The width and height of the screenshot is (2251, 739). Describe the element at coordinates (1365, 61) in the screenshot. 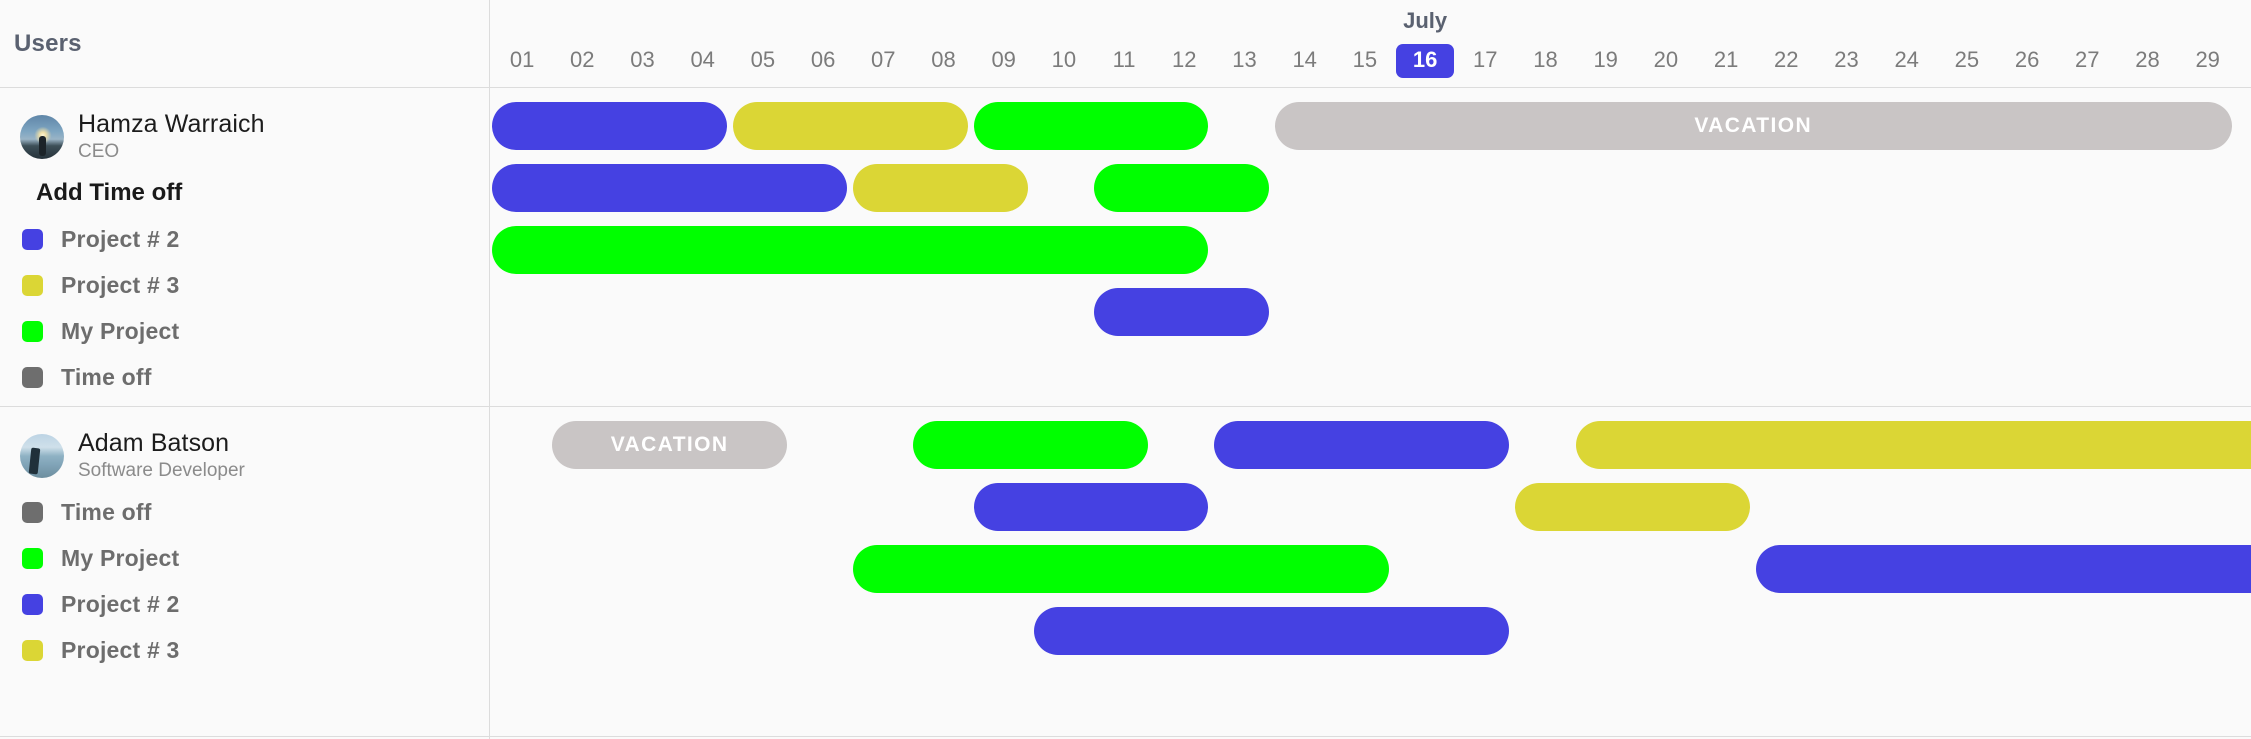

I see `day-column-header-15: 15` at that location.